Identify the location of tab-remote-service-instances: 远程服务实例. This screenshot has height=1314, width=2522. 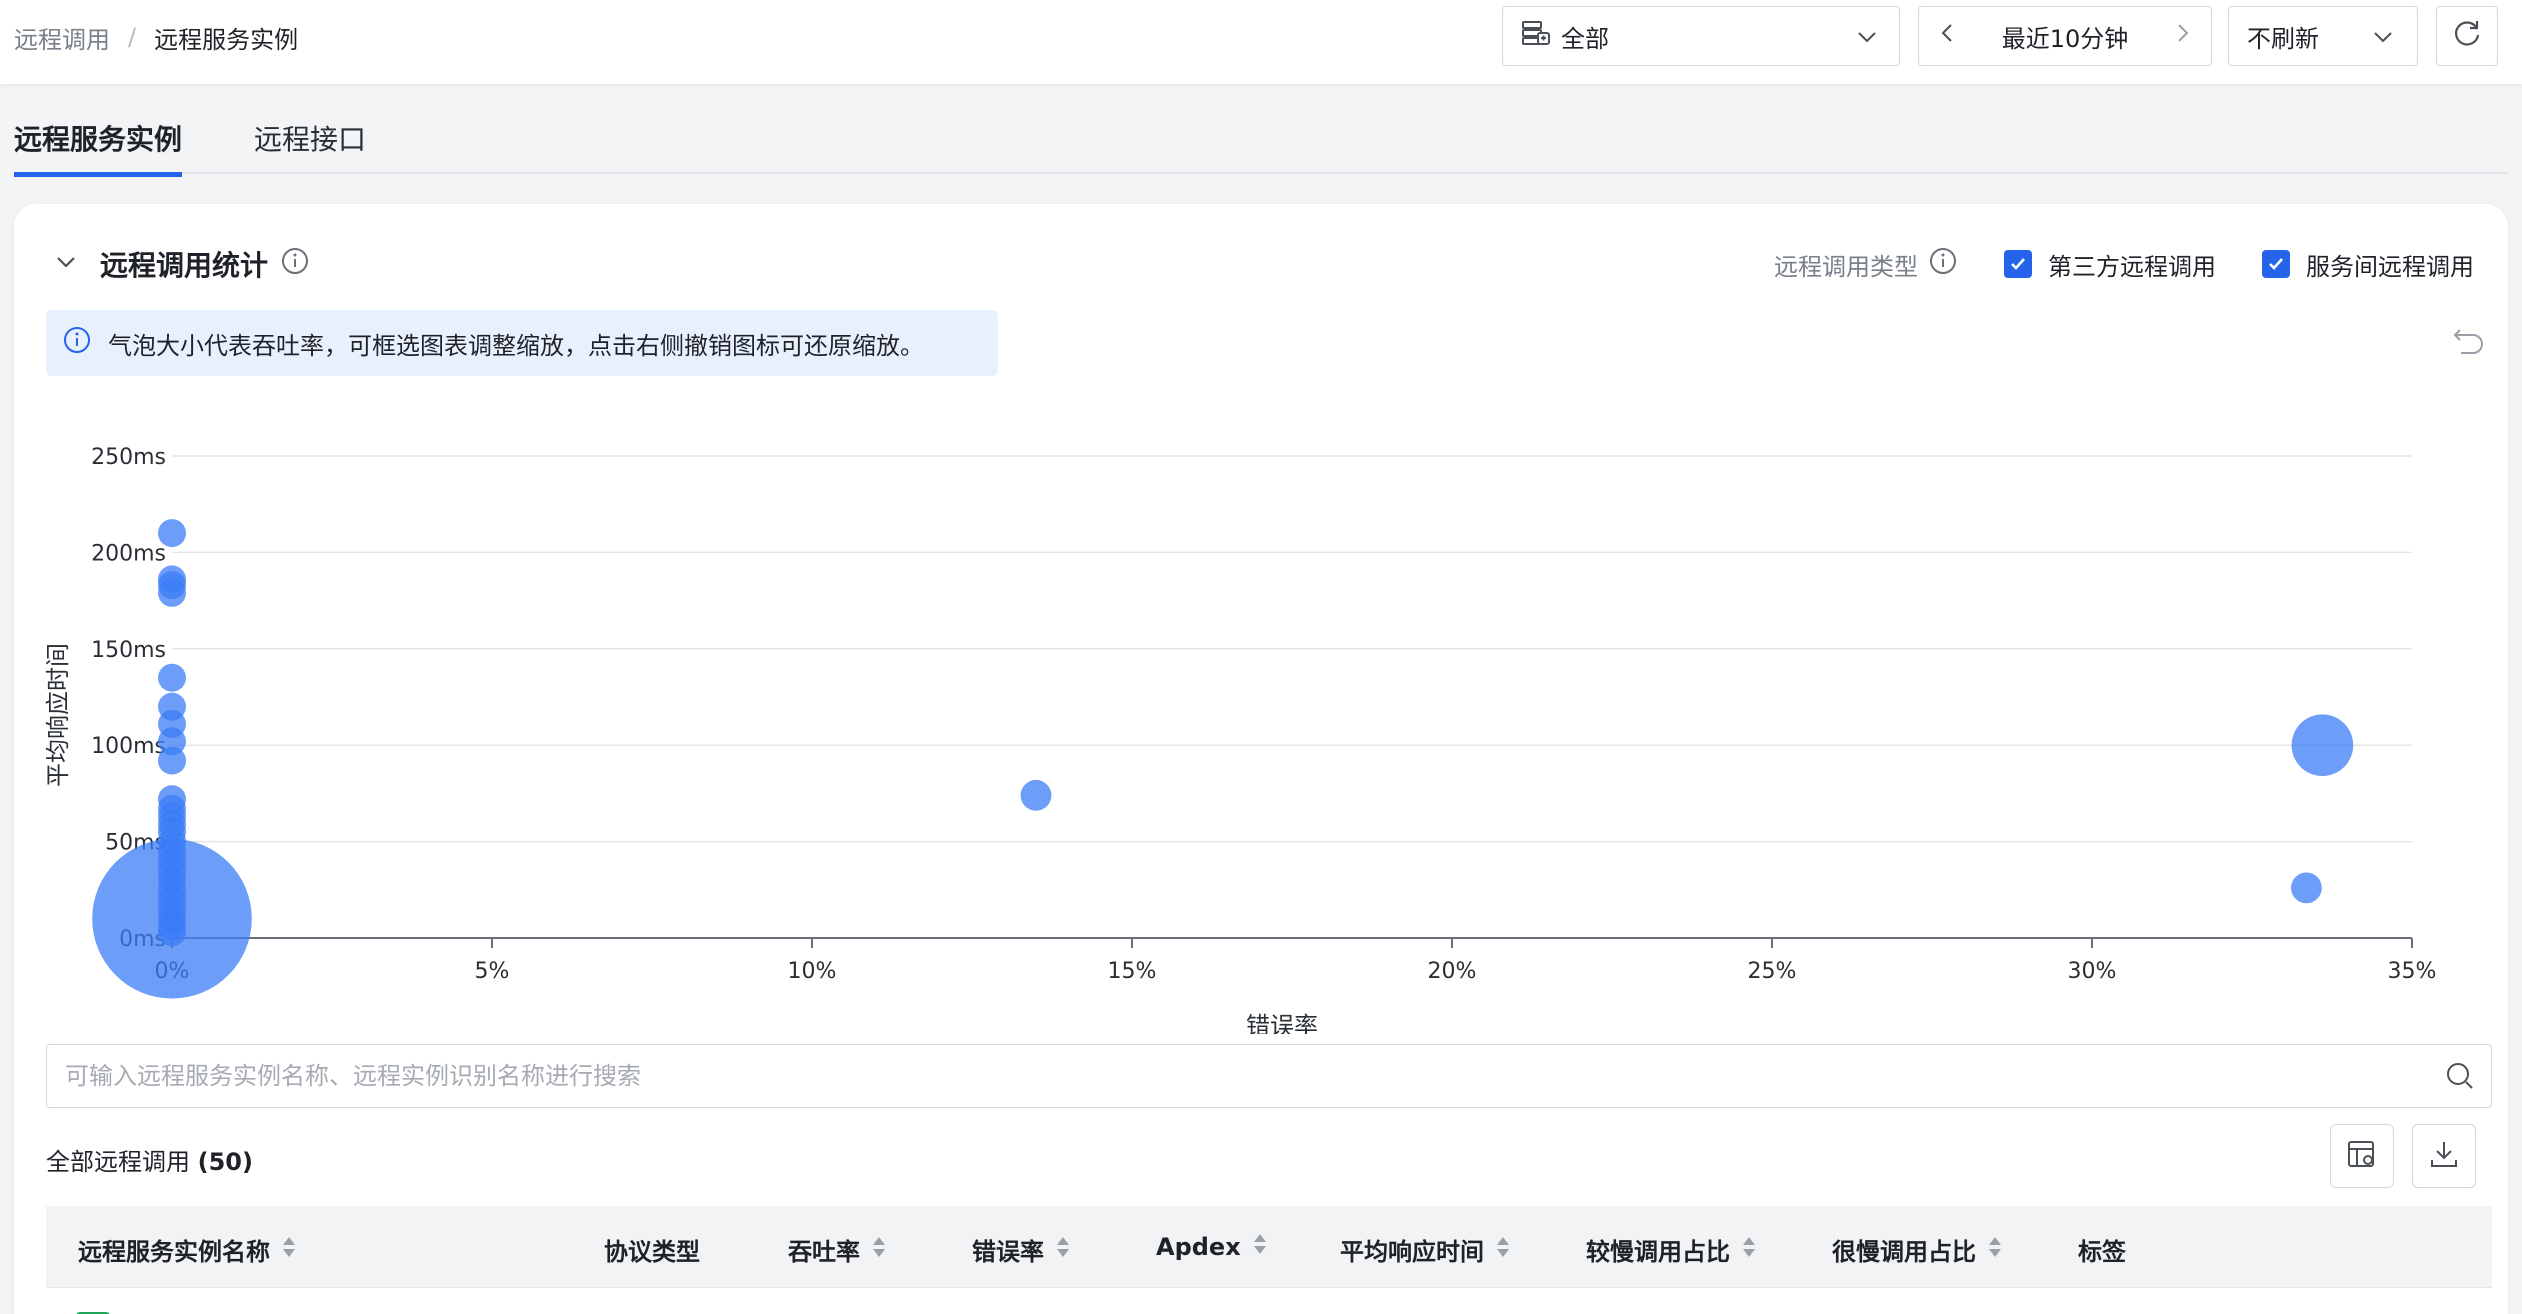
(98, 147).